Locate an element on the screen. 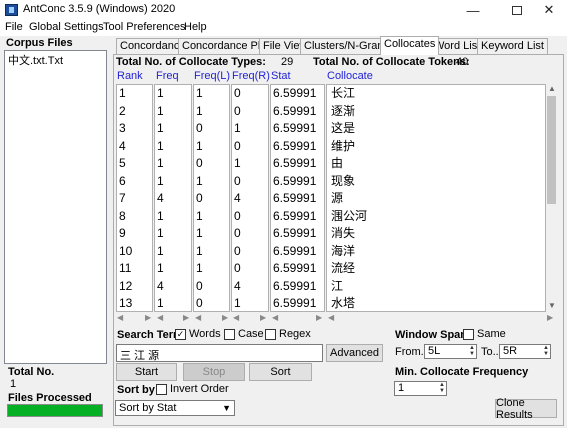 This screenshot has height=428, width=567. column-header-freq-l: Freq(L) is located at coordinates (212, 76).